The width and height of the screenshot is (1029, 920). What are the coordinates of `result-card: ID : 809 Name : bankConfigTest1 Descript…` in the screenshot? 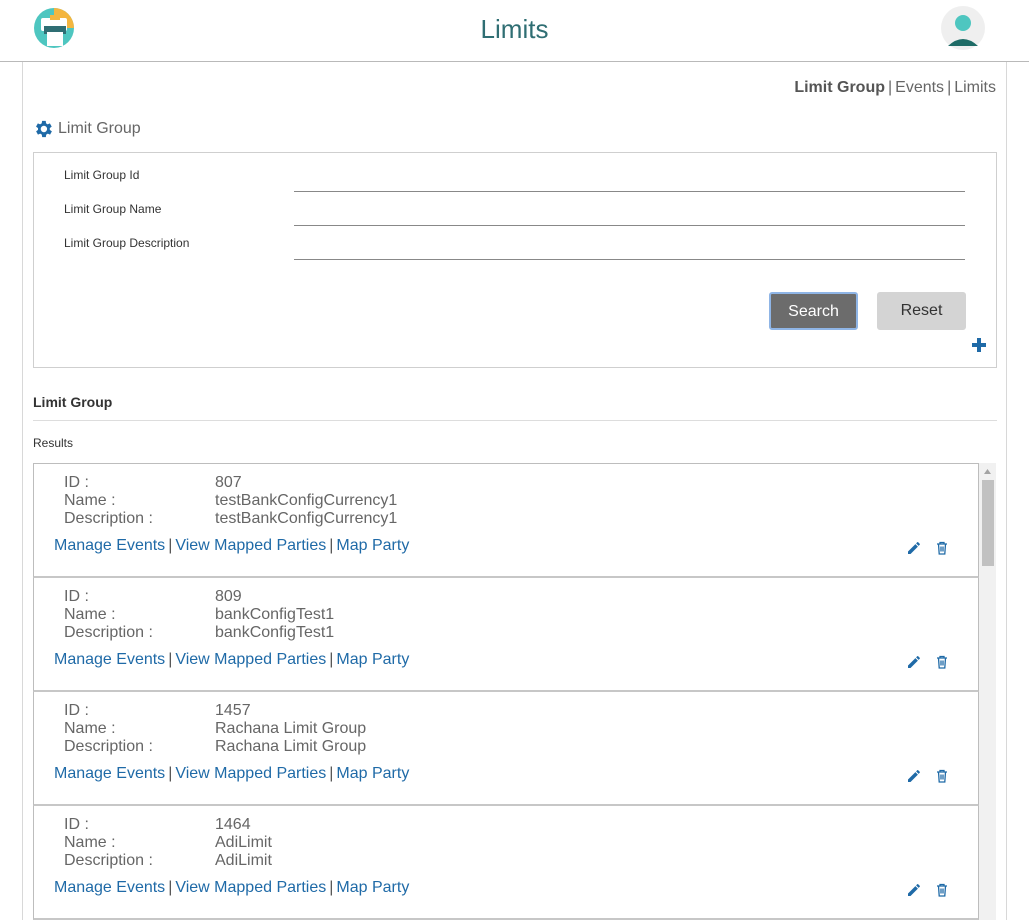 It's located at (506, 635).